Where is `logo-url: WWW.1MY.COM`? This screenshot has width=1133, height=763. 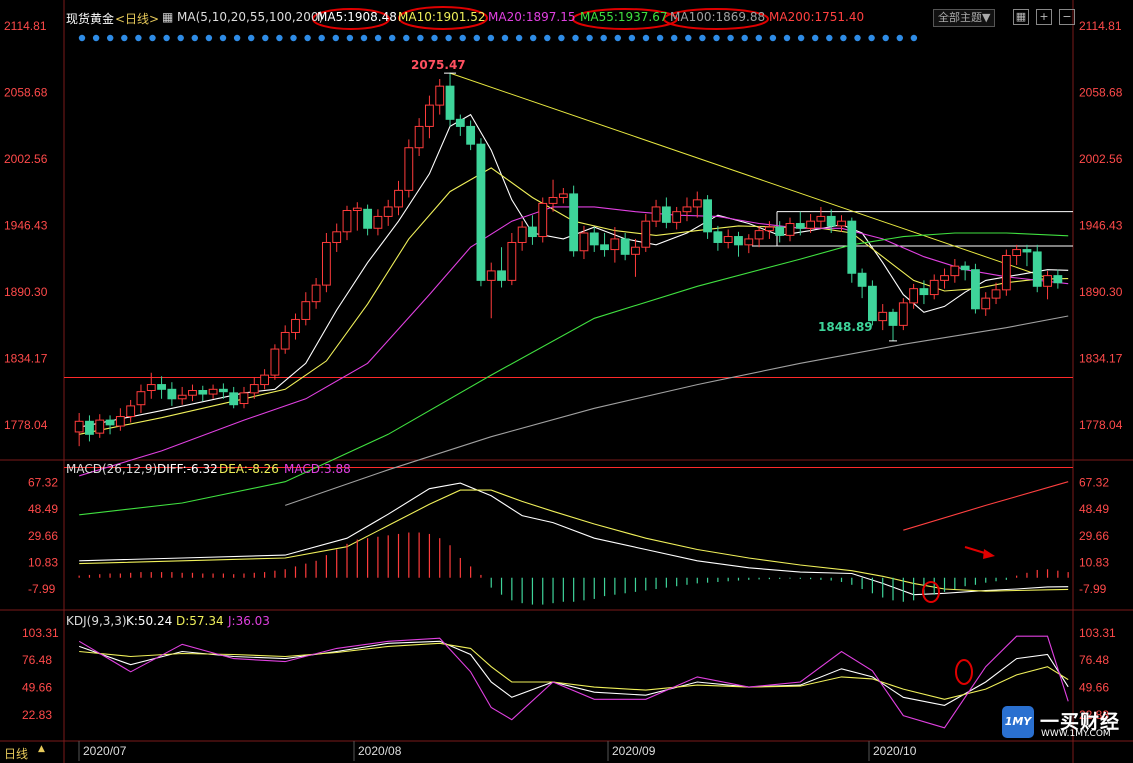 logo-url: WWW.1MY.COM is located at coordinates (1076, 734).